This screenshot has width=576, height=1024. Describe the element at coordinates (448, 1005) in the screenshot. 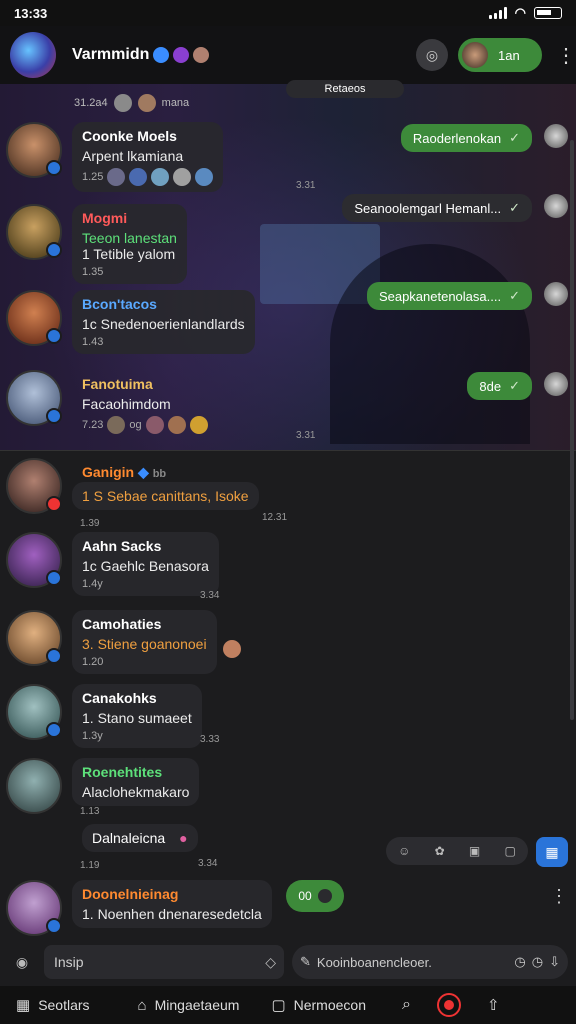

I see `record-button` at that location.